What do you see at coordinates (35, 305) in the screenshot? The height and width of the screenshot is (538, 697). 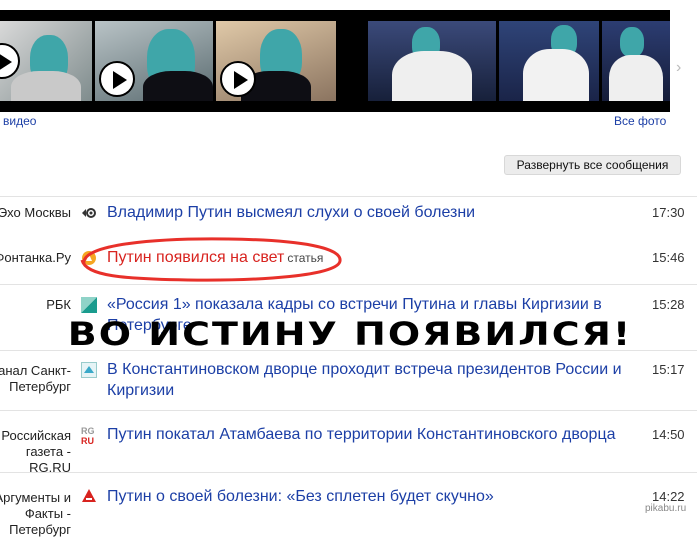 I see `news-source: РБК` at bounding box center [35, 305].